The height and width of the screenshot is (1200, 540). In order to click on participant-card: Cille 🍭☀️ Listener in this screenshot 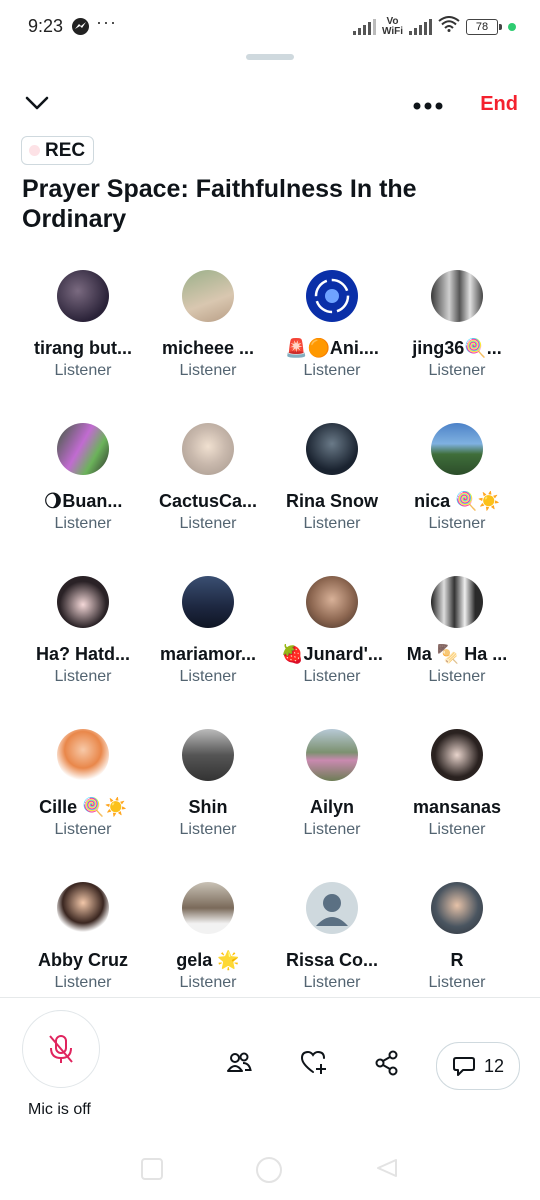, I will do `click(83, 803)`.